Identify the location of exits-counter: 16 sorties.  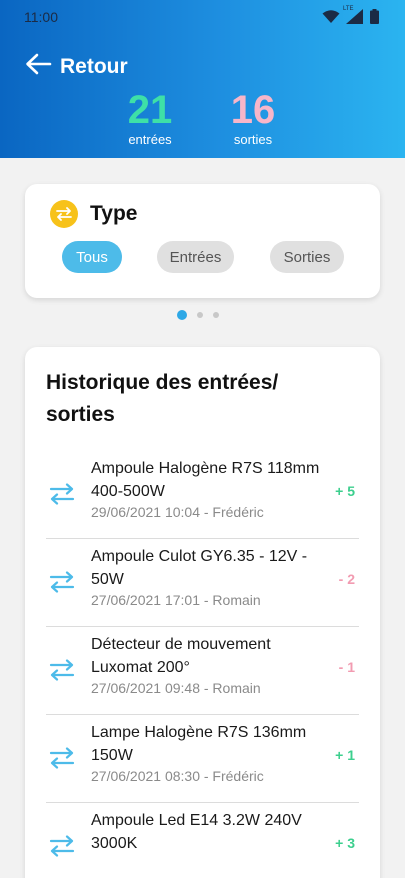
(253, 117).